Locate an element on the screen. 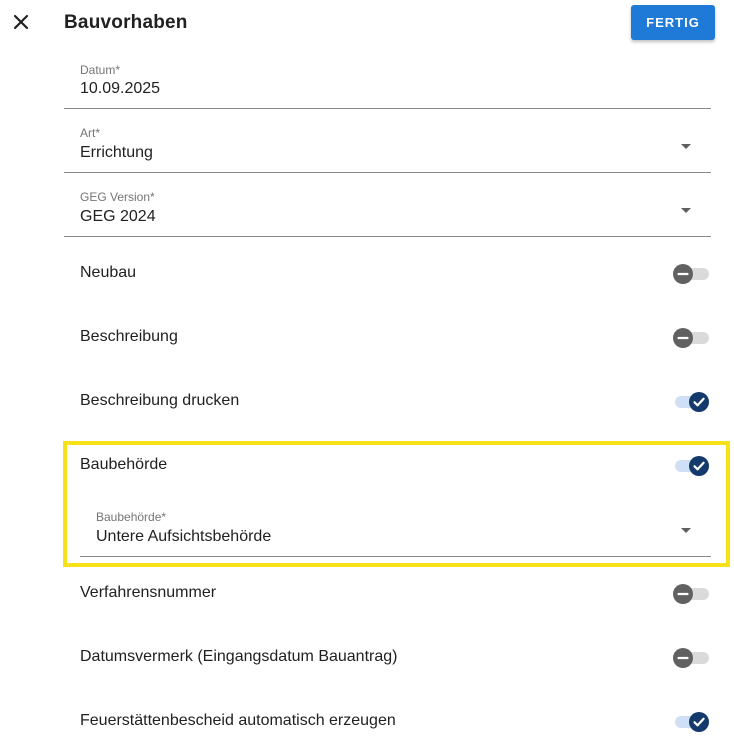 The width and height of the screenshot is (734, 755). verfahrensnummer-toggle is located at coordinates (692, 594).